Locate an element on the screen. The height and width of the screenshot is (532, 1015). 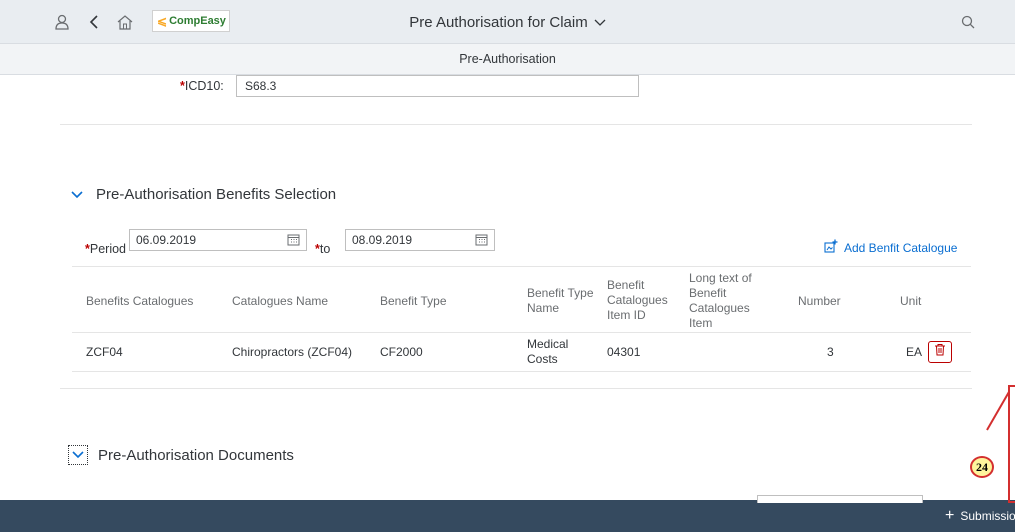
period-to-input: 08.09.2019 is located at coordinates (420, 240).